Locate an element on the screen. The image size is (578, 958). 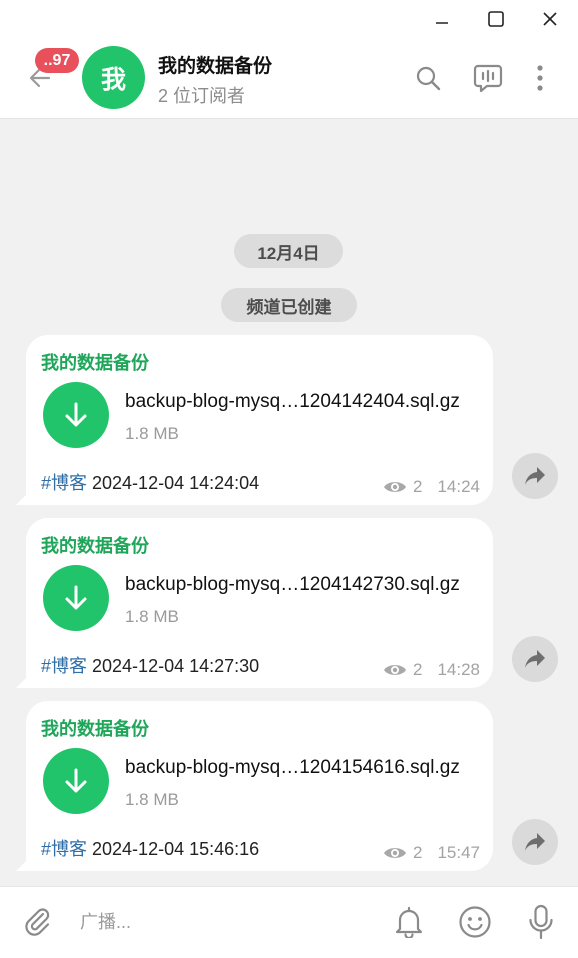
close-icon is located at coordinates (550, 19).